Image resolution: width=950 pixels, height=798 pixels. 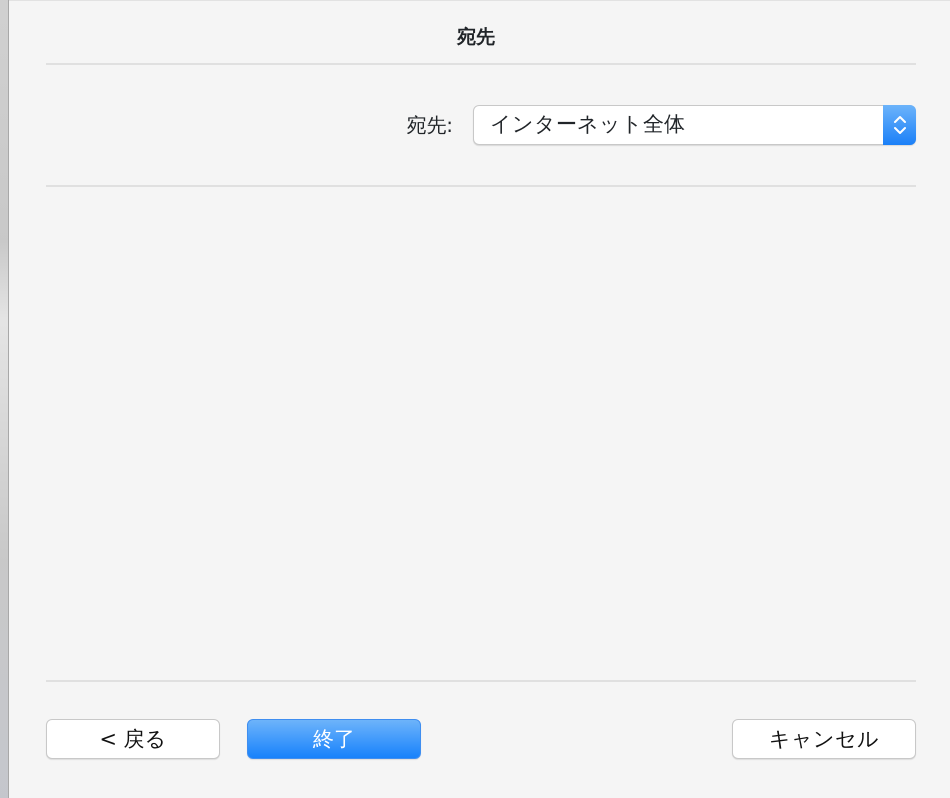 What do you see at coordinates (899, 125) in the screenshot?
I see `stepper-arrows-icon` at bounding box center [899, 125].